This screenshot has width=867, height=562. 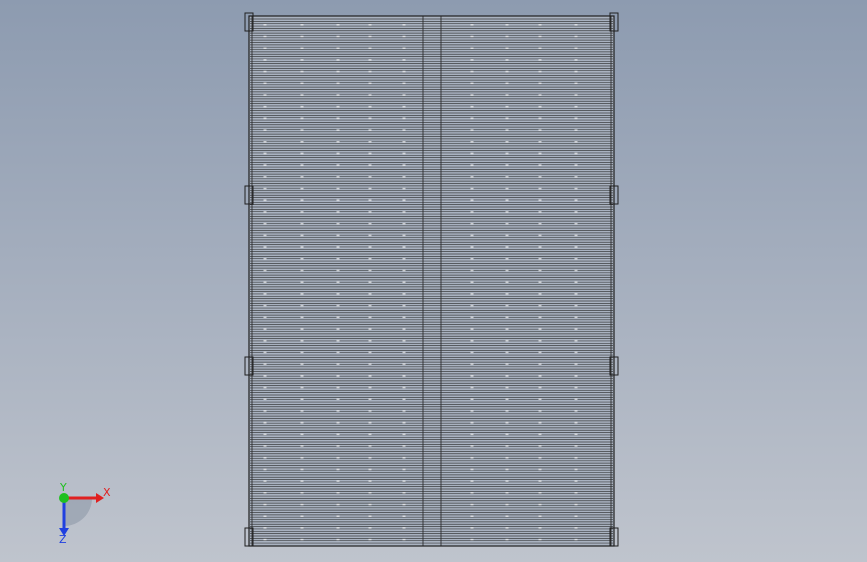 I want to click on y-axis-dot, so click(x=64, y=498).